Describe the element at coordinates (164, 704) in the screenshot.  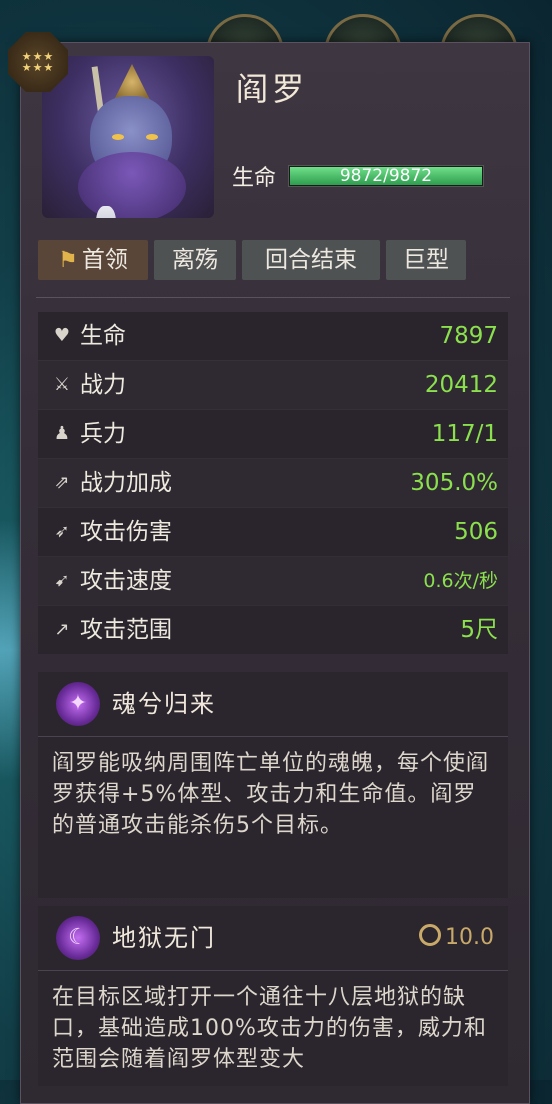
I see `skill-name: 魂兮归来` at that location.